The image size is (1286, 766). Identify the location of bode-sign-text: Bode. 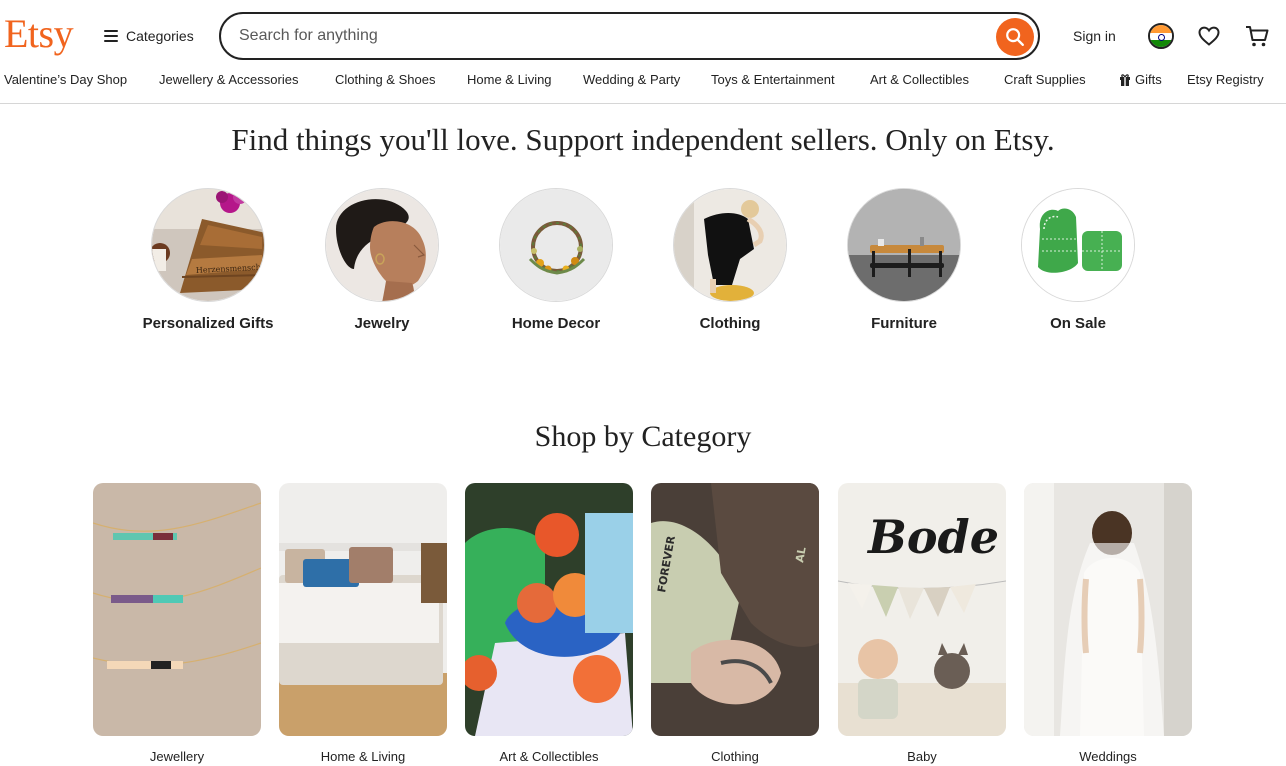
(932, 537).